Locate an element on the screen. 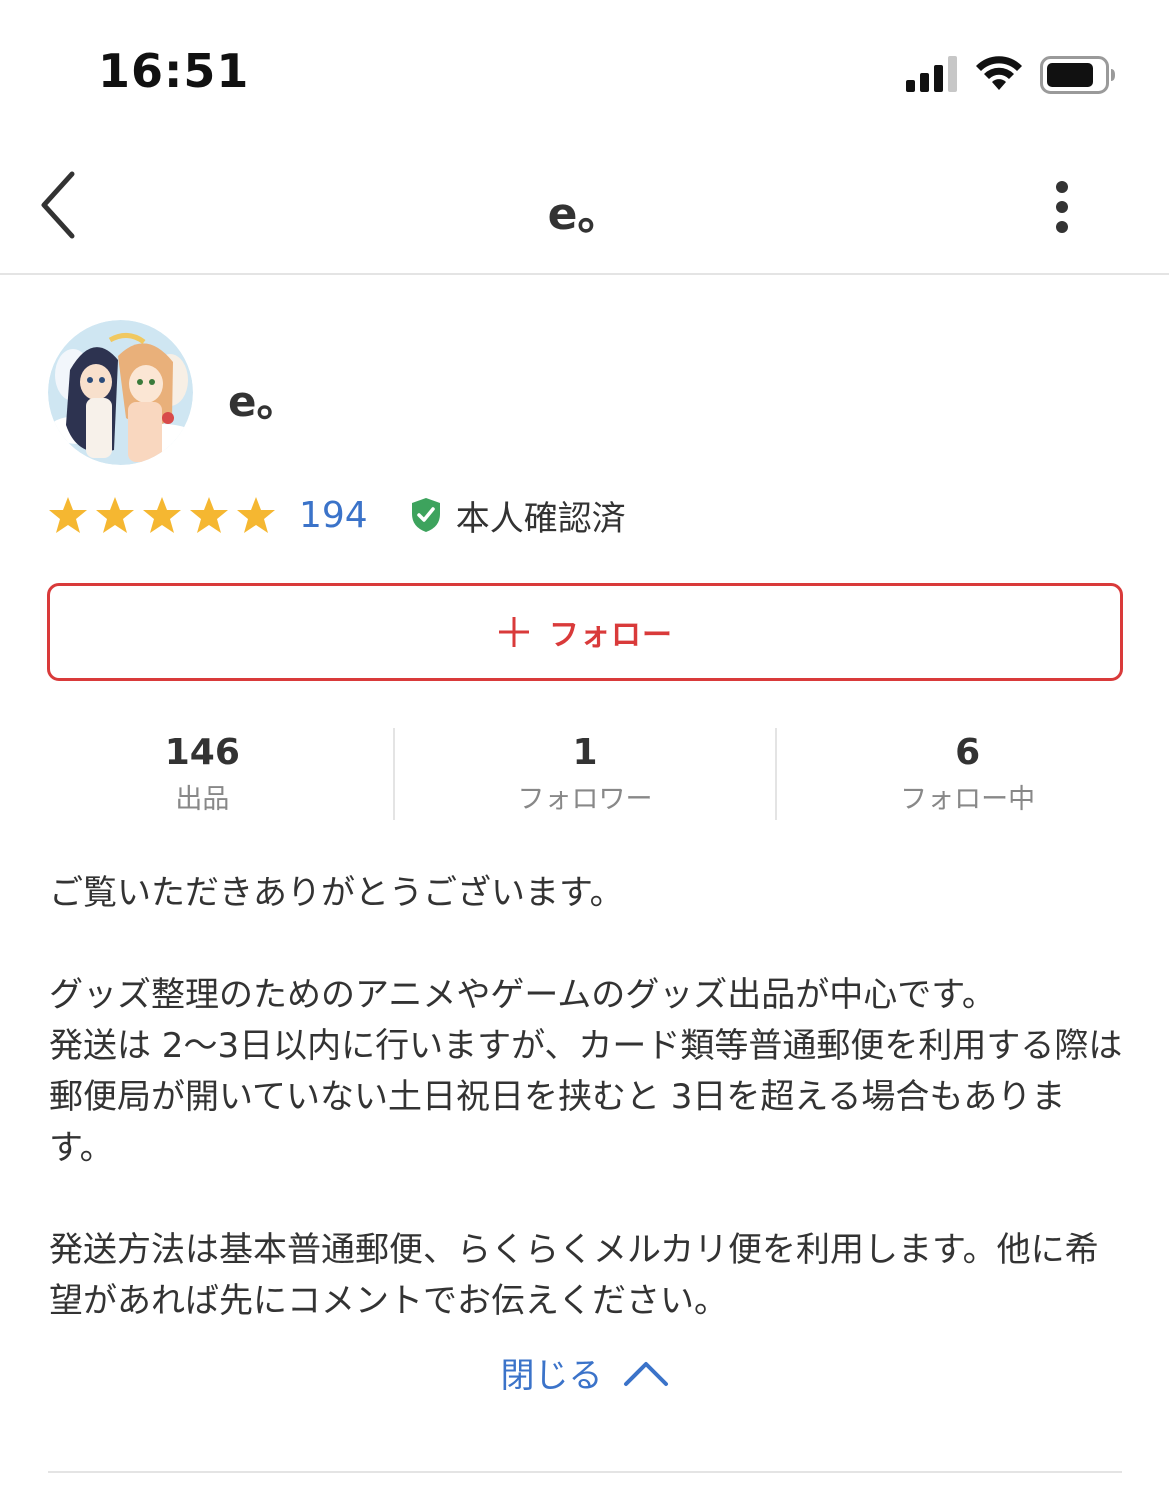  stat-listings: 146 出品 is located at coordinates (202, 774).